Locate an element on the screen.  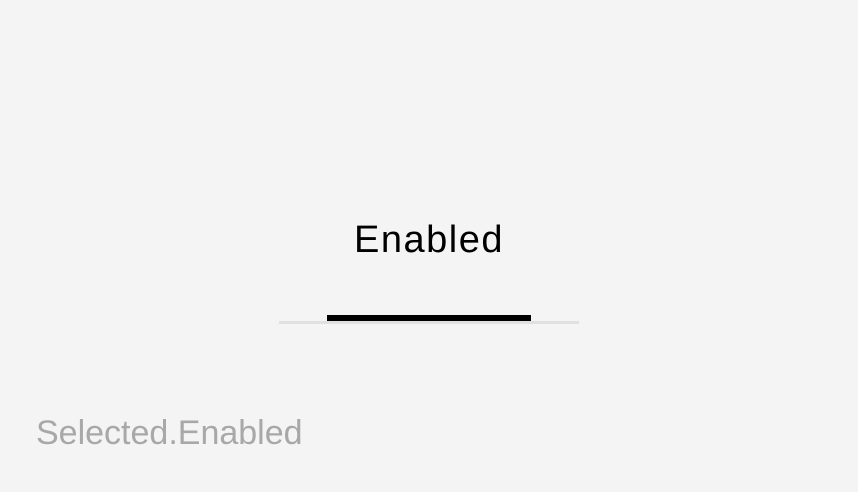
tab-enabled: Enabled is located at coordinates (429, 265).